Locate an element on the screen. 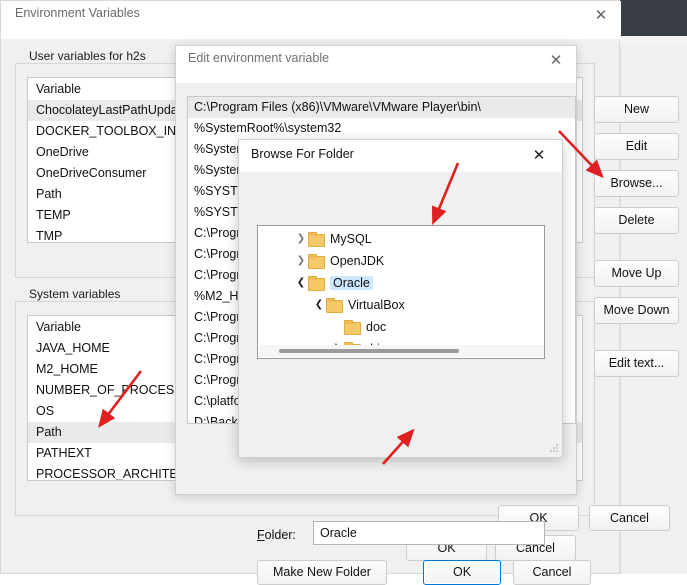 This screenshot has height=585, width=687. make-new-folder-label: Make New Folder is located at coordinates (322, 572).